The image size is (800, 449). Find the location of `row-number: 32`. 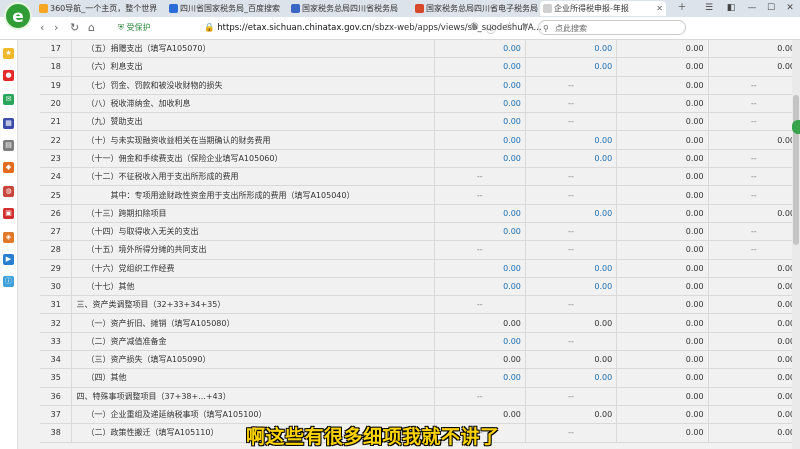

row-number: 32 is located at coordinates (56, 323).